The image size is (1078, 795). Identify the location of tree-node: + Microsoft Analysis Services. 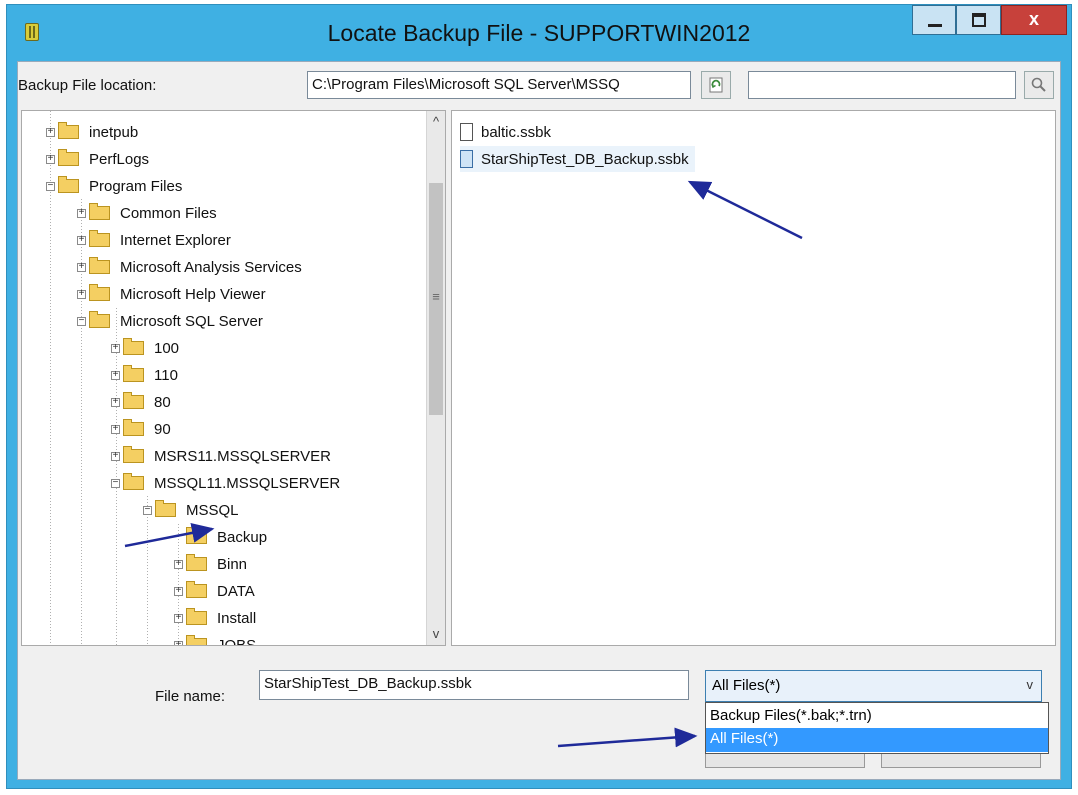
(189, 267).